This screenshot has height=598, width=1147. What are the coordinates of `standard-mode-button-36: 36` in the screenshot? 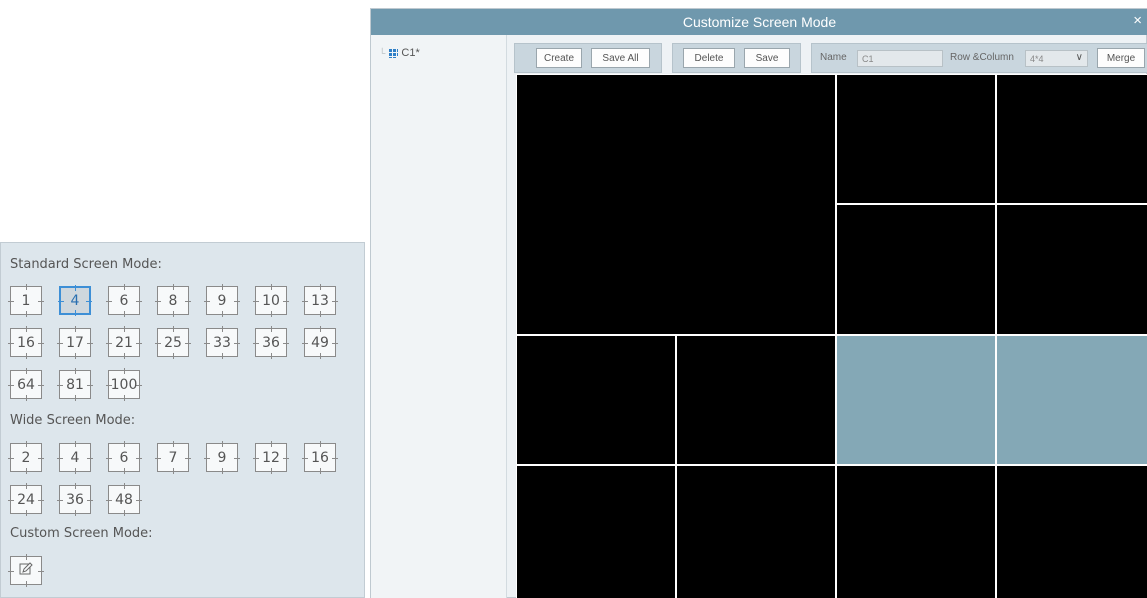 It's located at (271, 342).